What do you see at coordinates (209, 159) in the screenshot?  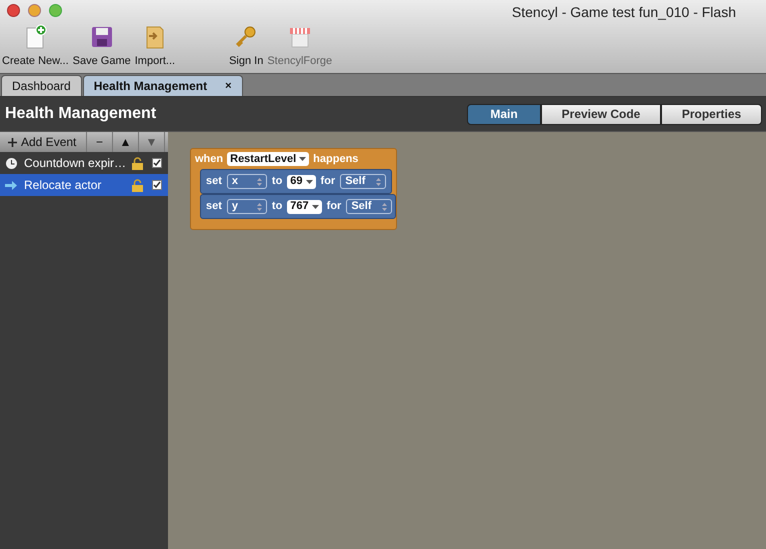 I see `block-keyword: when` at bounding box center [209, 159].